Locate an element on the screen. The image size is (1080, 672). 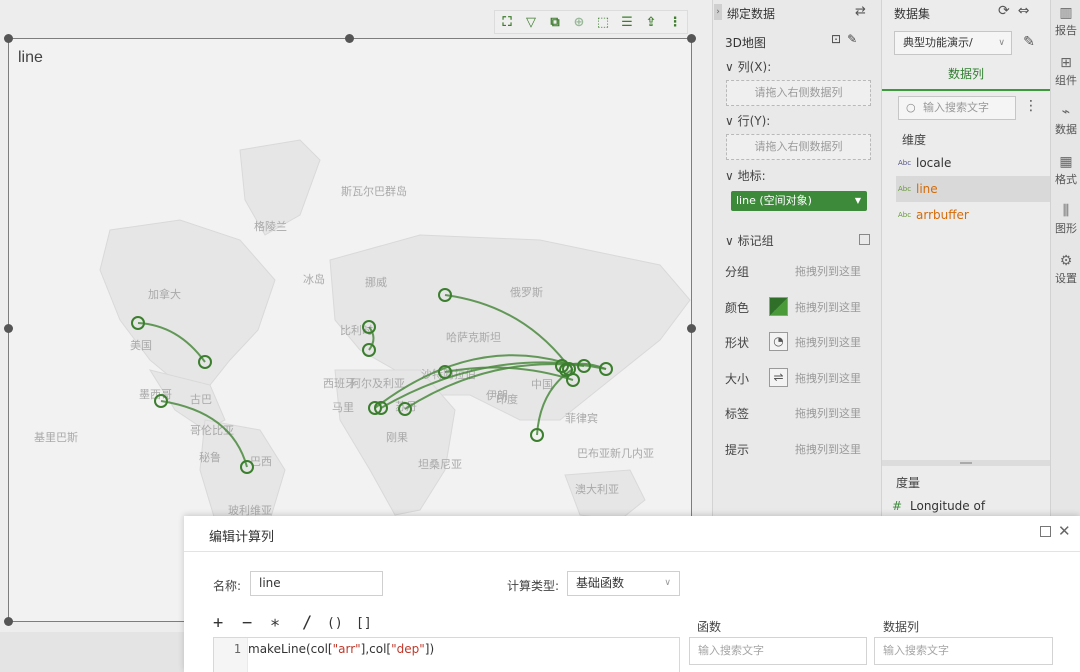
mark-group-label: ∨ 标记组 is located at coordinates (749, 241).